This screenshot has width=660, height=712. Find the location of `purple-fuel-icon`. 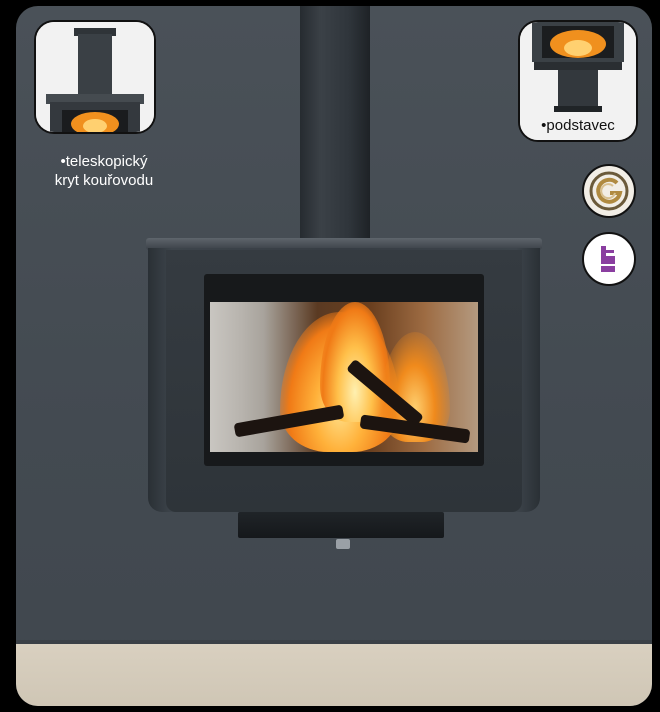

purple-fuel-icon is located at coordinates (609, 259).